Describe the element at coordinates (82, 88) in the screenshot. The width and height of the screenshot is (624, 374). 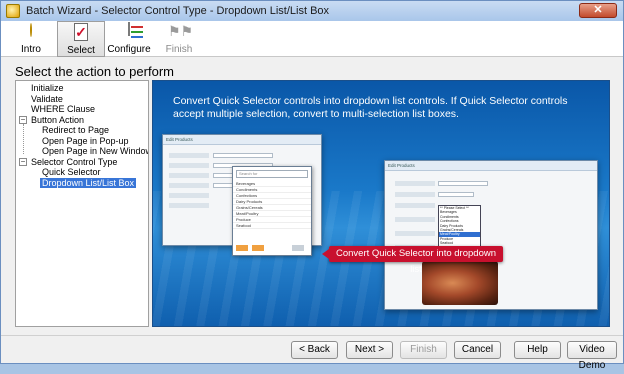
I see `tree-item-initialize: Initialize` at that location.